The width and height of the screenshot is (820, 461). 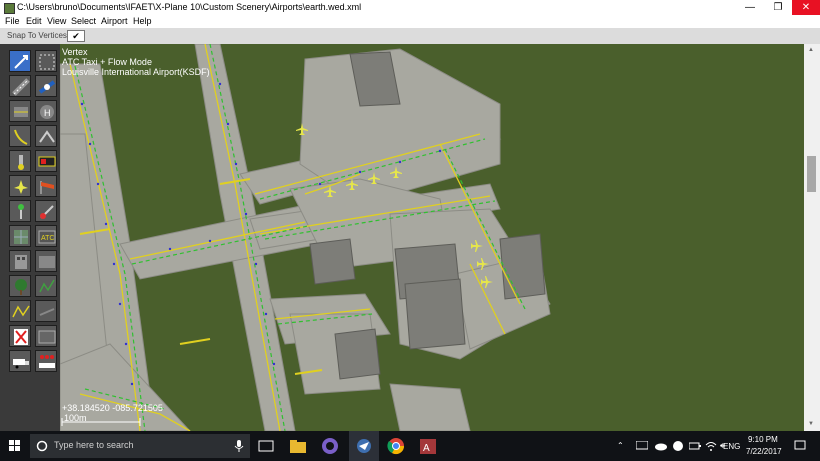 I want to click on beacon-tool-icon, so click(x=20, y=211).